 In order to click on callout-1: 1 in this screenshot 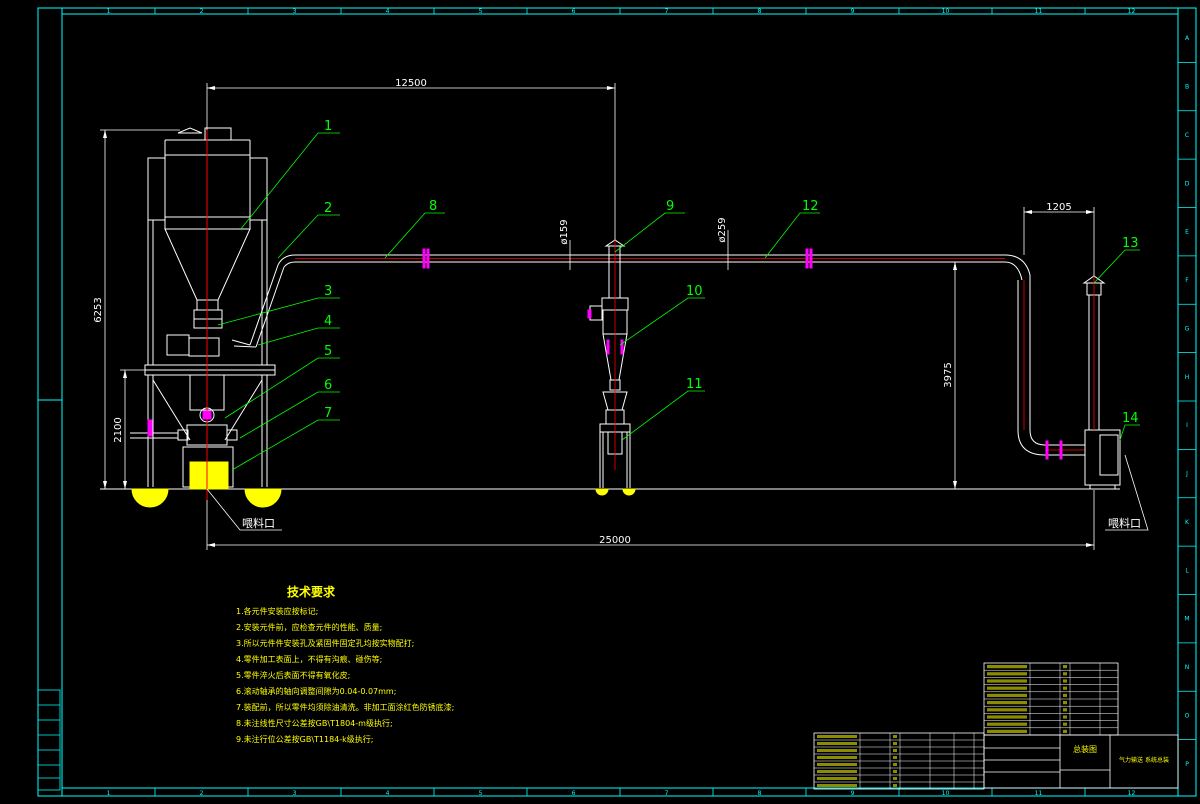, I will do `click(328, 126)`.